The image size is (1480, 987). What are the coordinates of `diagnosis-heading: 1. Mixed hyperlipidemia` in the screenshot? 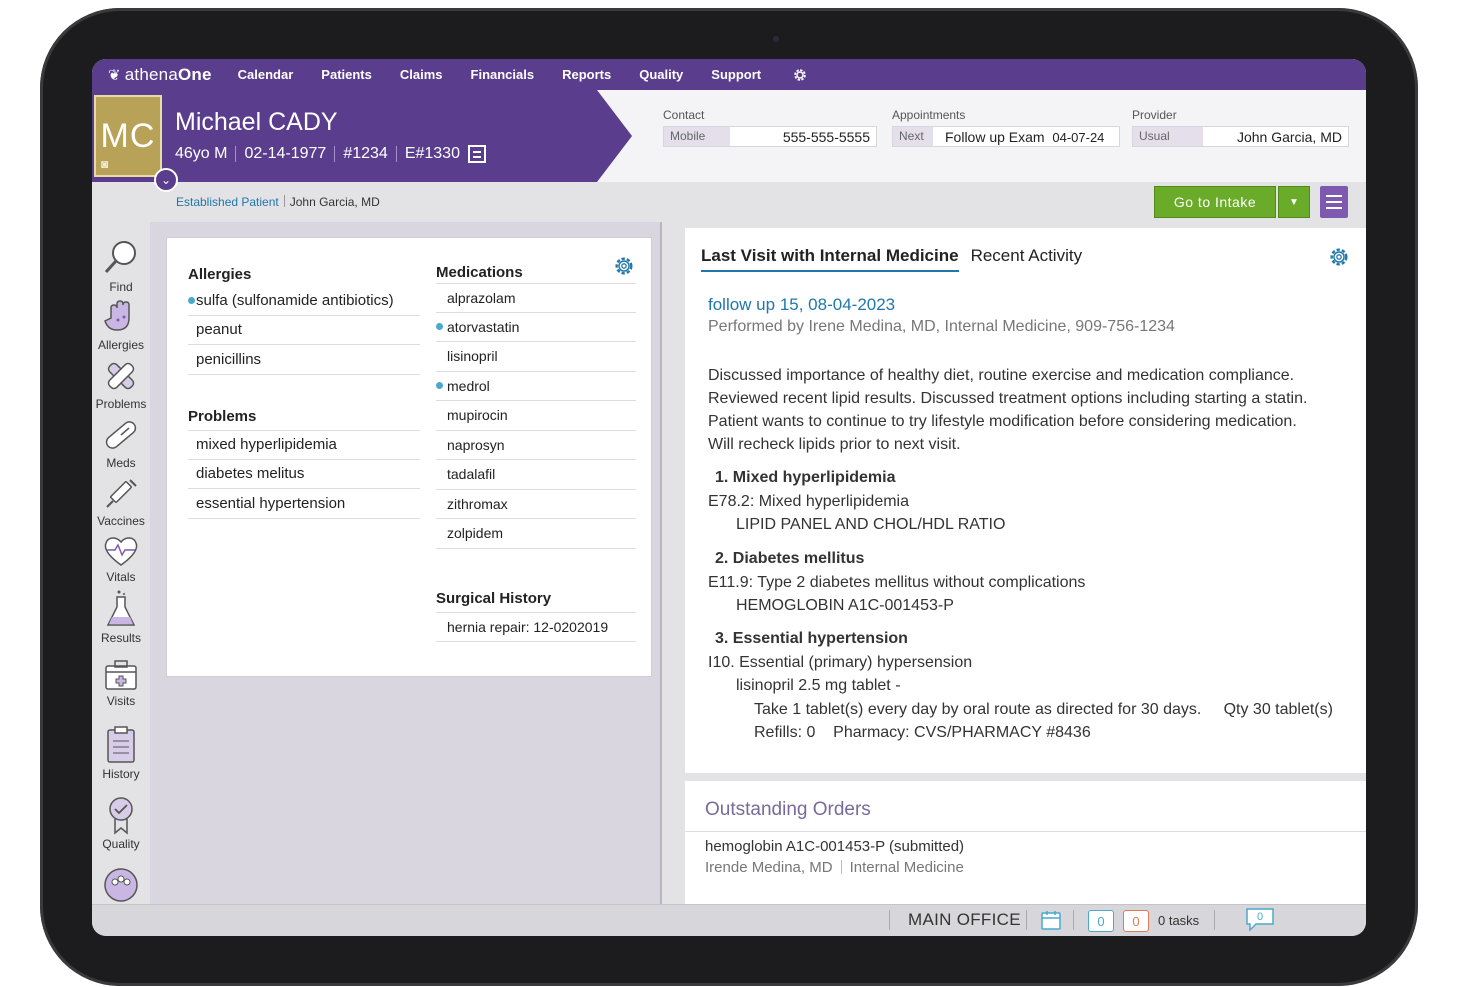 It's located at (805, 477).